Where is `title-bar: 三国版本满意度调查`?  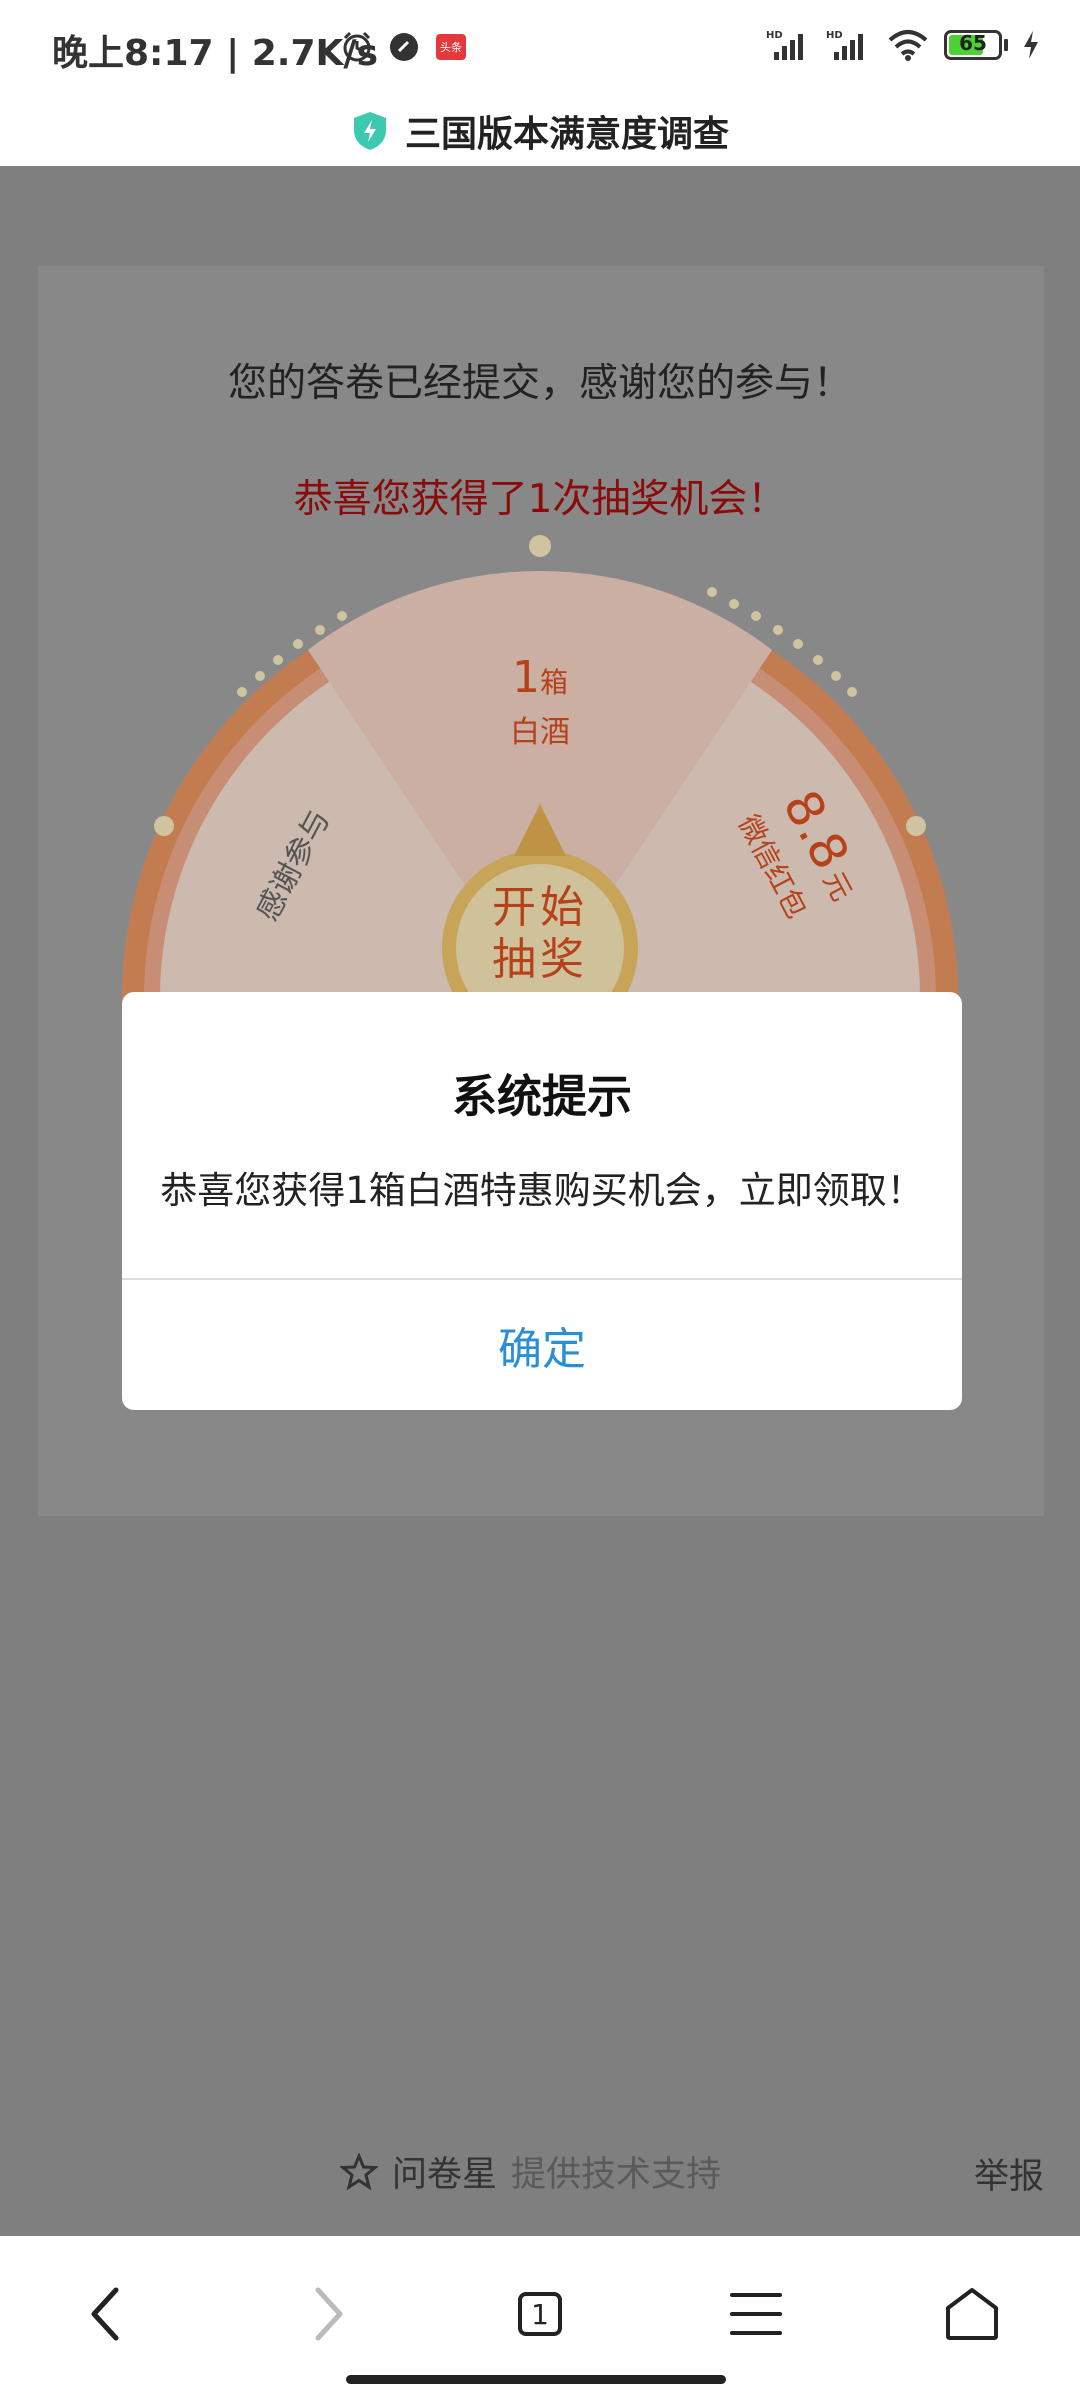 title-bar: 三国版本满意度调查 is located at coordinates (540, 131).